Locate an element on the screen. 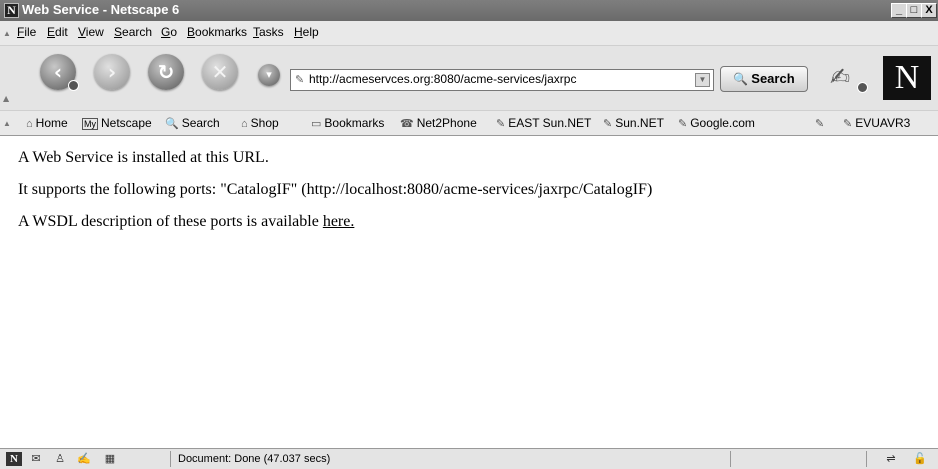 The image size is (938, 469). mail-icon: ✉ is located at coordinates (36, 459).